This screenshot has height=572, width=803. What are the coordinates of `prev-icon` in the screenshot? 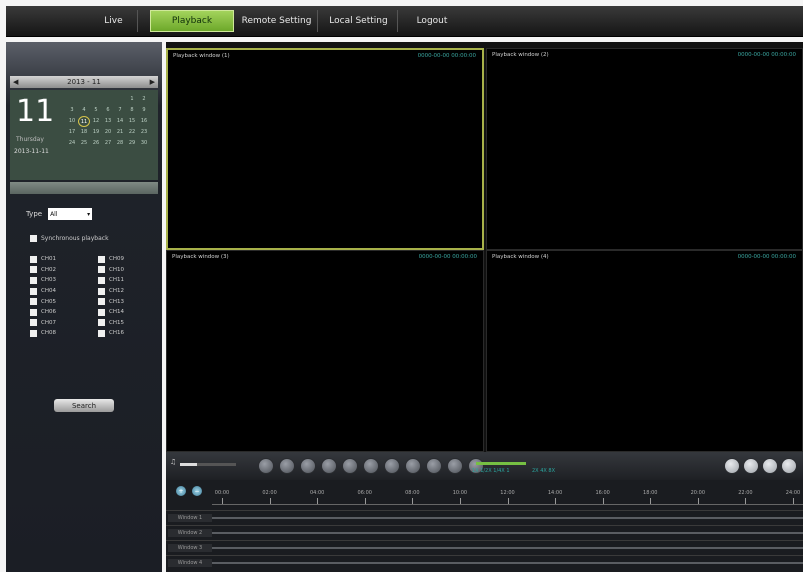 It's located at (392, 466).